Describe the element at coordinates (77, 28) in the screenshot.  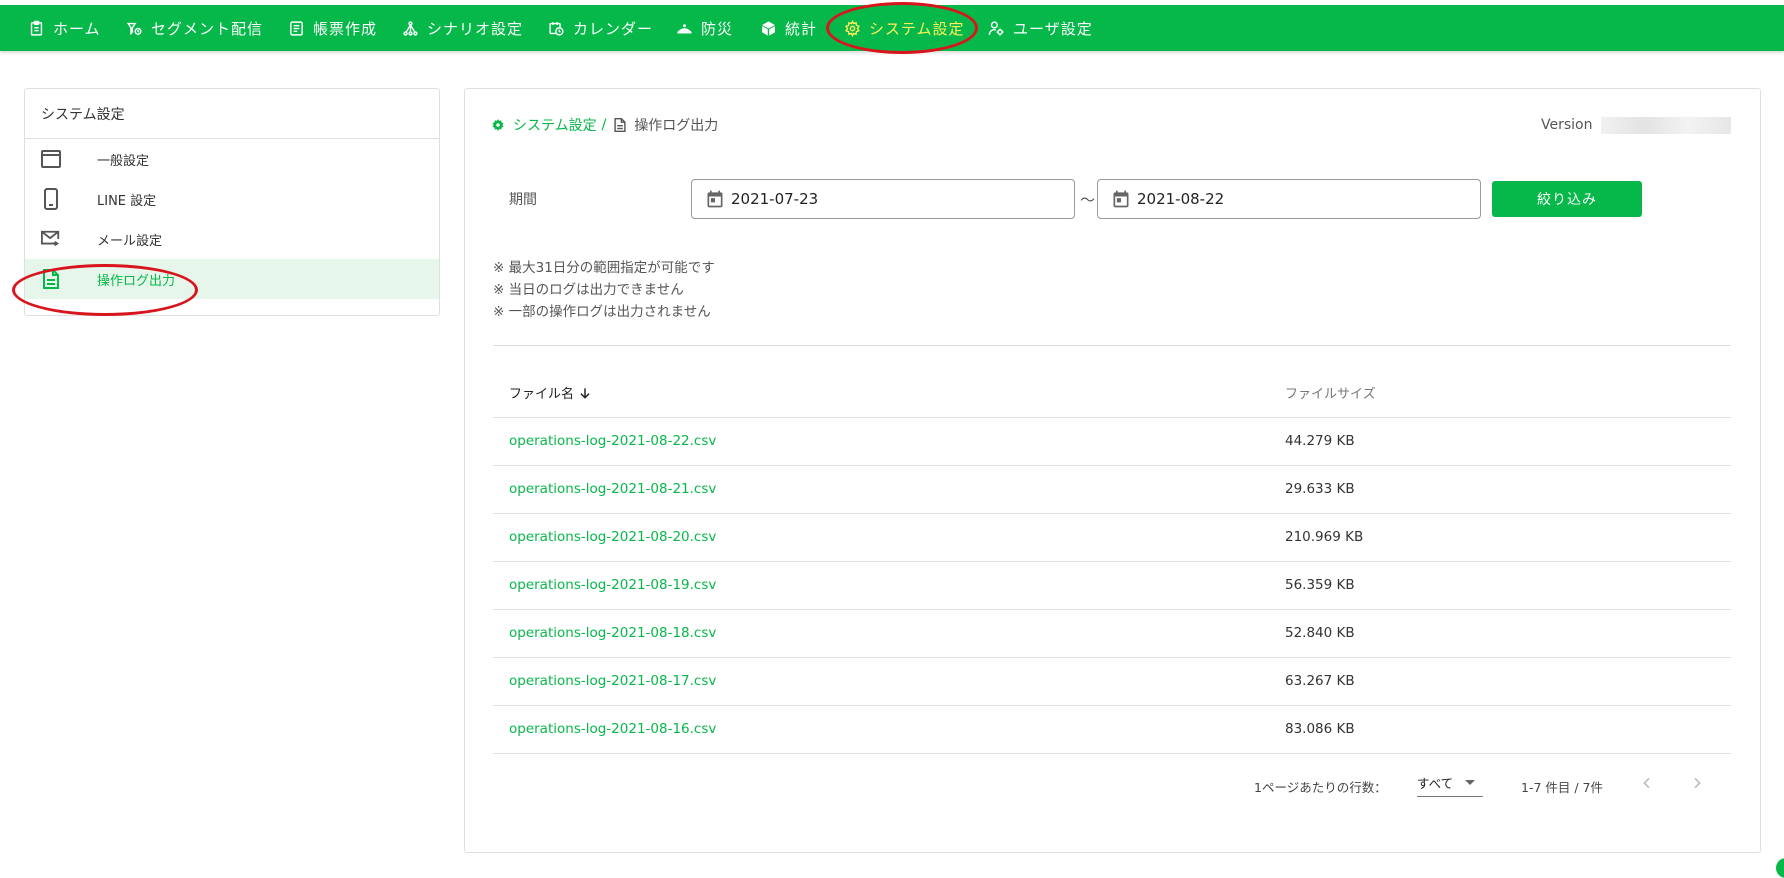
I see `nav-label-home: ホーム` at that location.